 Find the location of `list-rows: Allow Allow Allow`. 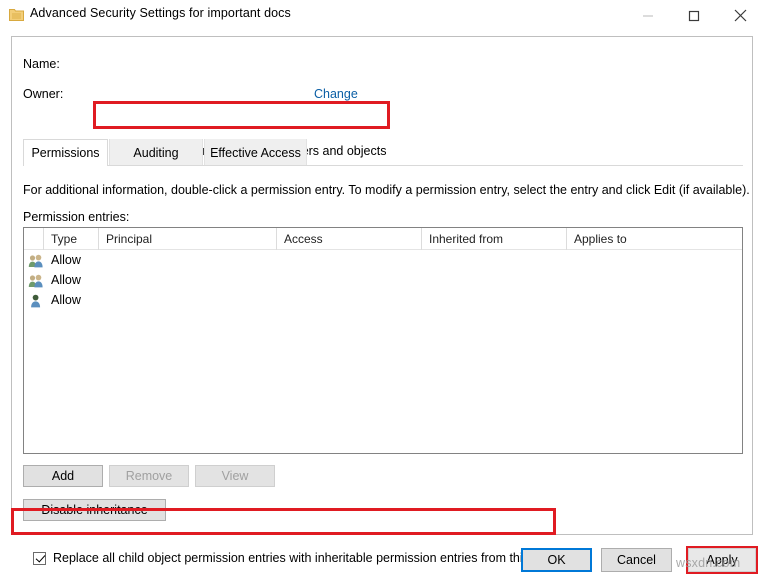

list-rows: Allow Allow Allow is located at coordinates (383, 280).